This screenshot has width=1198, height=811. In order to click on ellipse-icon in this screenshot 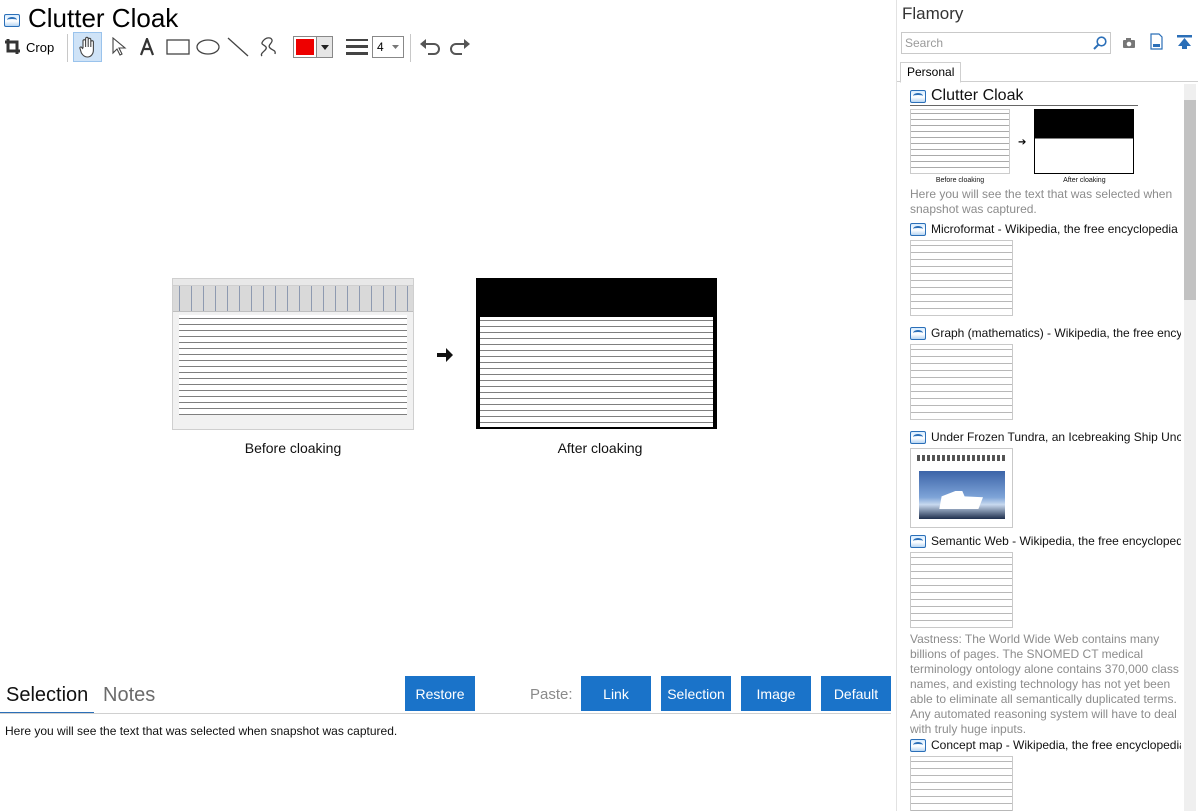, I will do `click(208, 47)`.